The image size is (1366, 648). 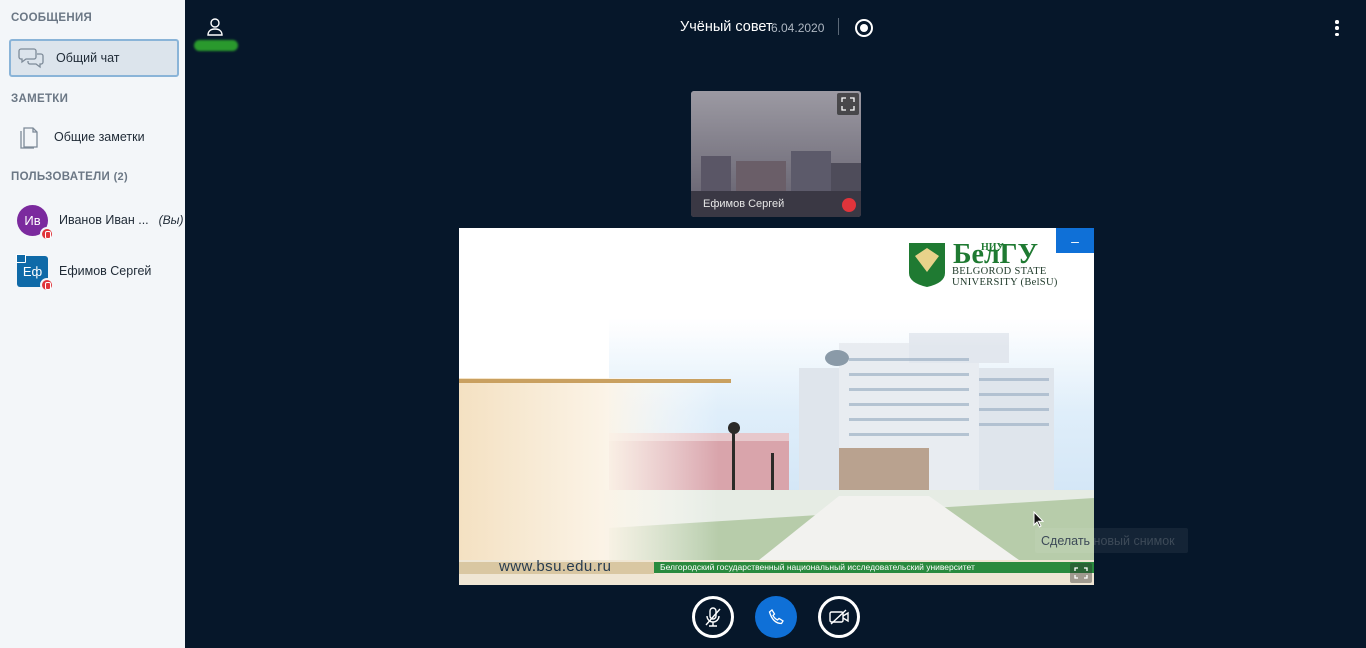 What do you see at coordinates (776, 154) in the screenshot?
I see `webcam-video: Ефимов Сергей` at bounding box center [776, 154].